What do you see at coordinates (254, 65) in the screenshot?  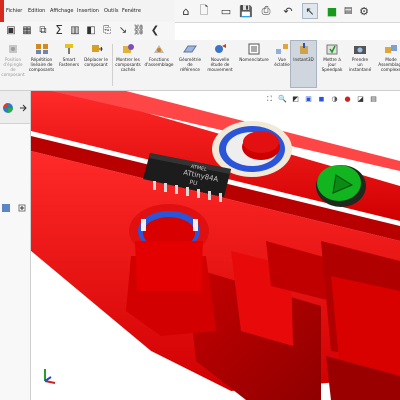 I see `bom-button: Nomenclature` at bounding box center [254, 65].